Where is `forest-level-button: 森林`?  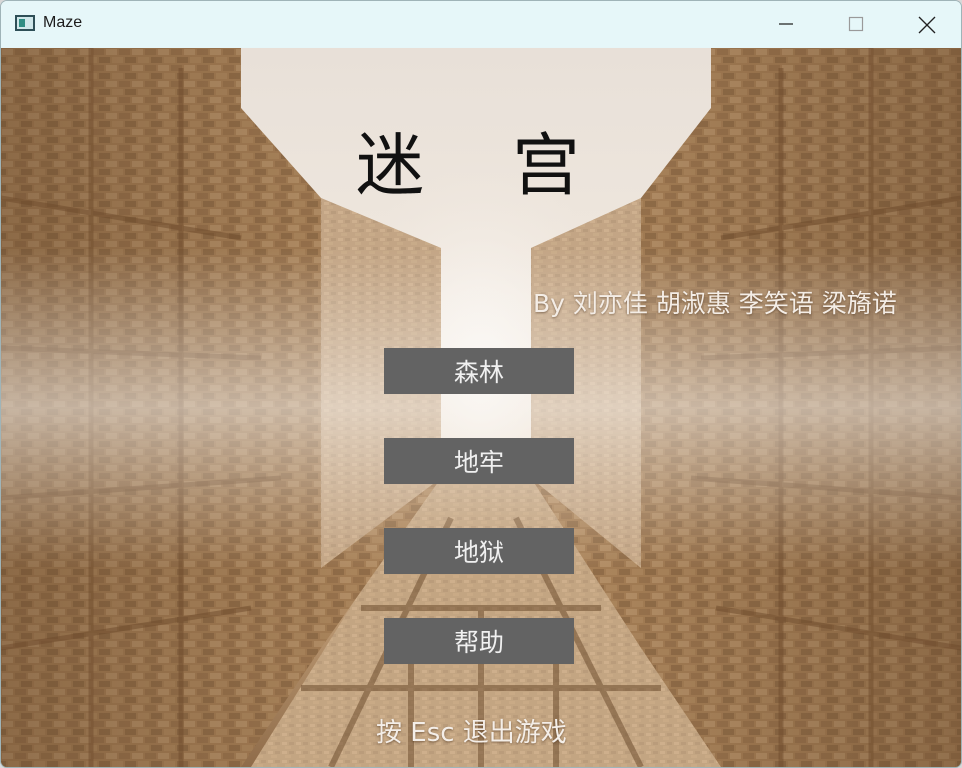 forest-level-button: 森林 is located at coordinates (479, 371).